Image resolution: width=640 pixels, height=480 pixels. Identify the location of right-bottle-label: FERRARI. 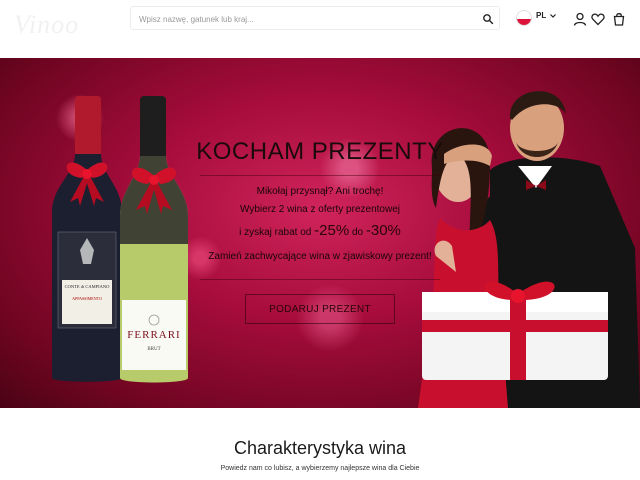
(153, 335).